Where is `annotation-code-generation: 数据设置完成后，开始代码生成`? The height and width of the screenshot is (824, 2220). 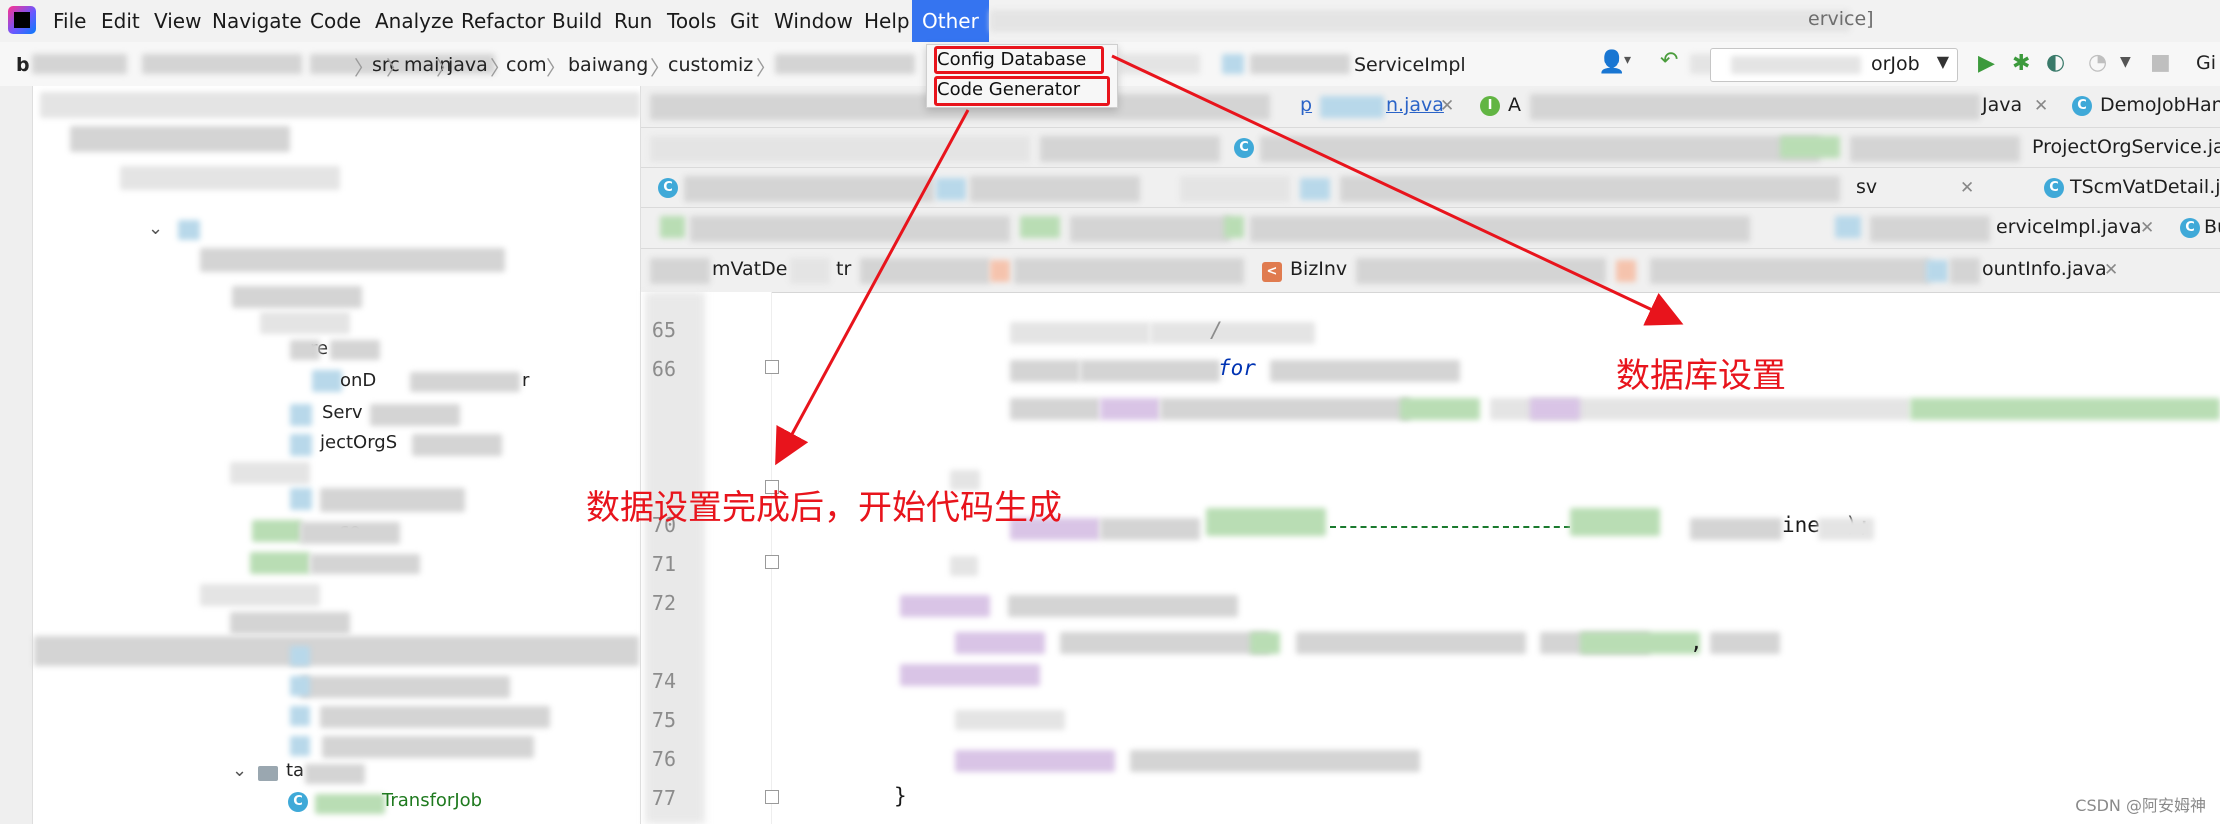
annotation-code-generation: 数据设置完成后，开始代码生成 is located at coordinates (824, 508).